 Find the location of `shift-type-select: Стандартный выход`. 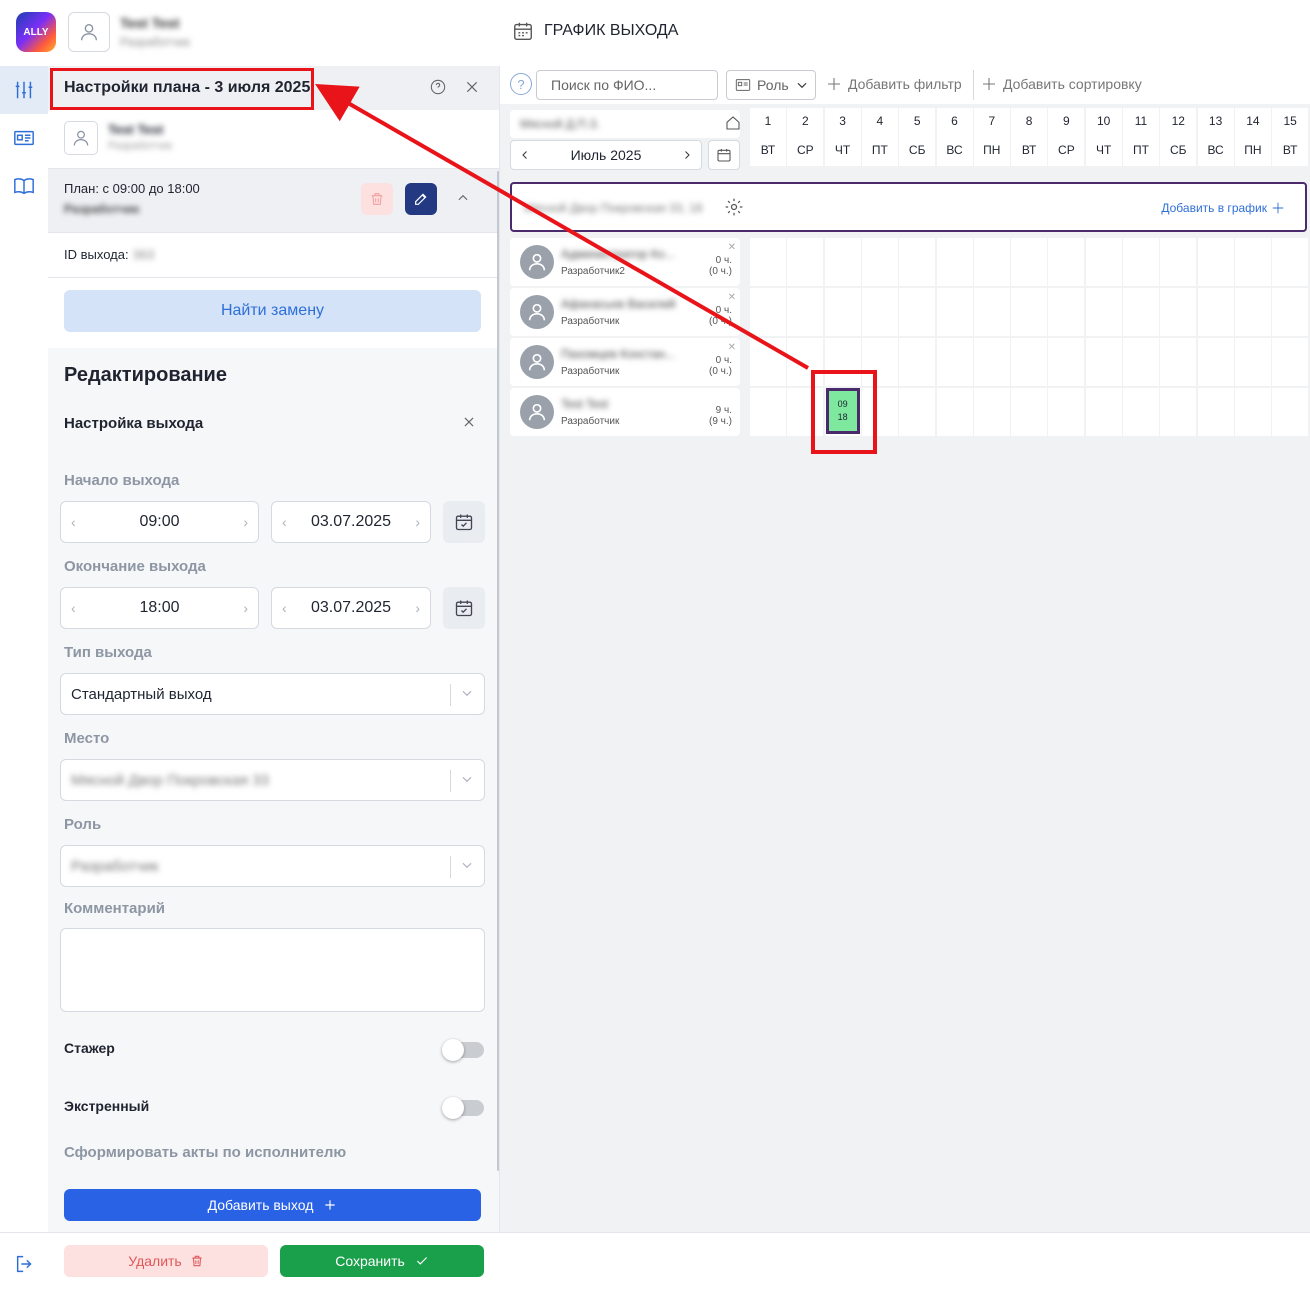

shift-type-select: Стандартный выход is located at coordinates (272, 694).